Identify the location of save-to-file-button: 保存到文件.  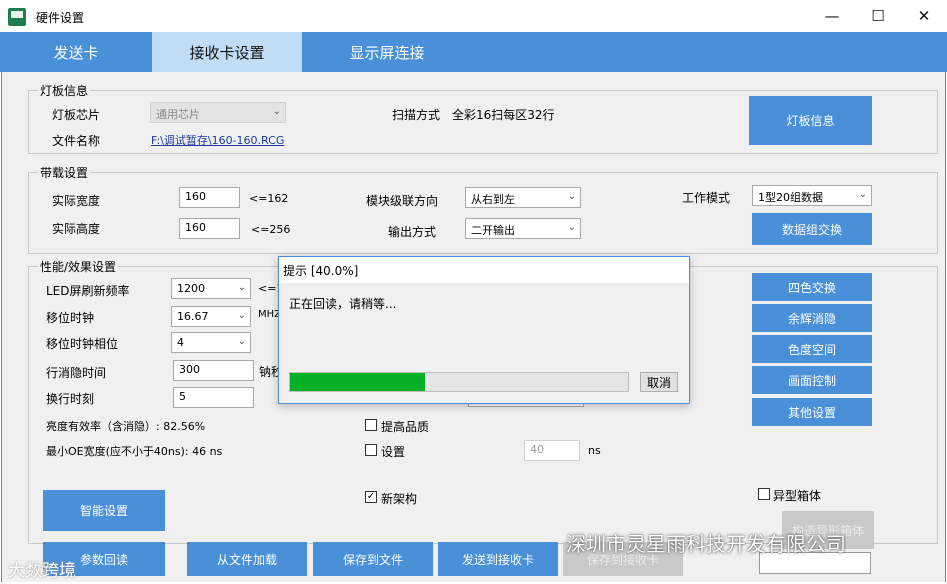
(373, 559).